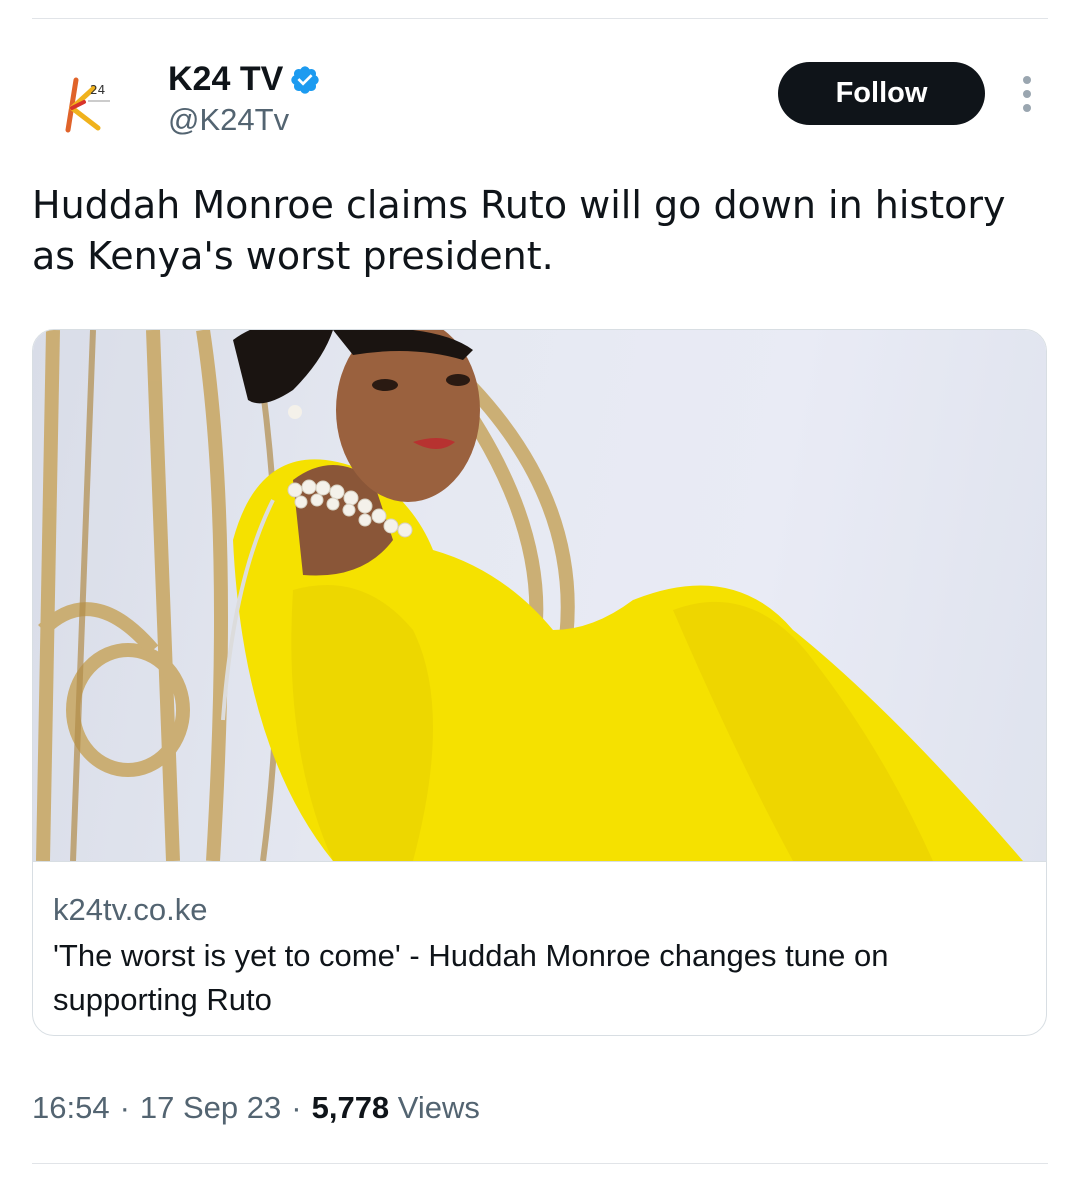  What do you see at coordinates (439, 1107) in the screenshot?
I see `views-label: Views` at bounding box center [439, 1107].